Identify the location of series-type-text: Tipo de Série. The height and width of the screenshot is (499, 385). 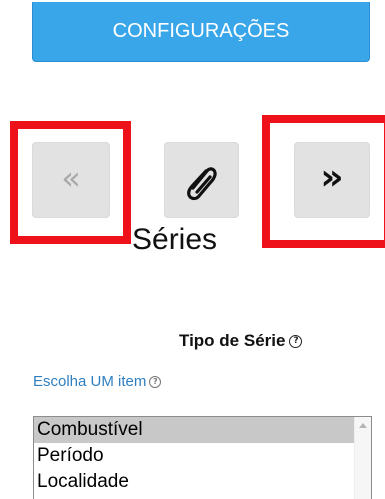
(232, 340).